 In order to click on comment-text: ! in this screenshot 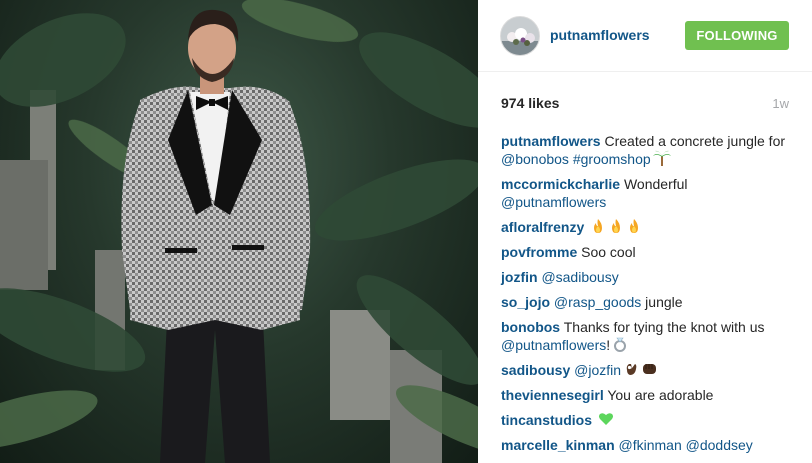, I will do `click(608, 345)`.